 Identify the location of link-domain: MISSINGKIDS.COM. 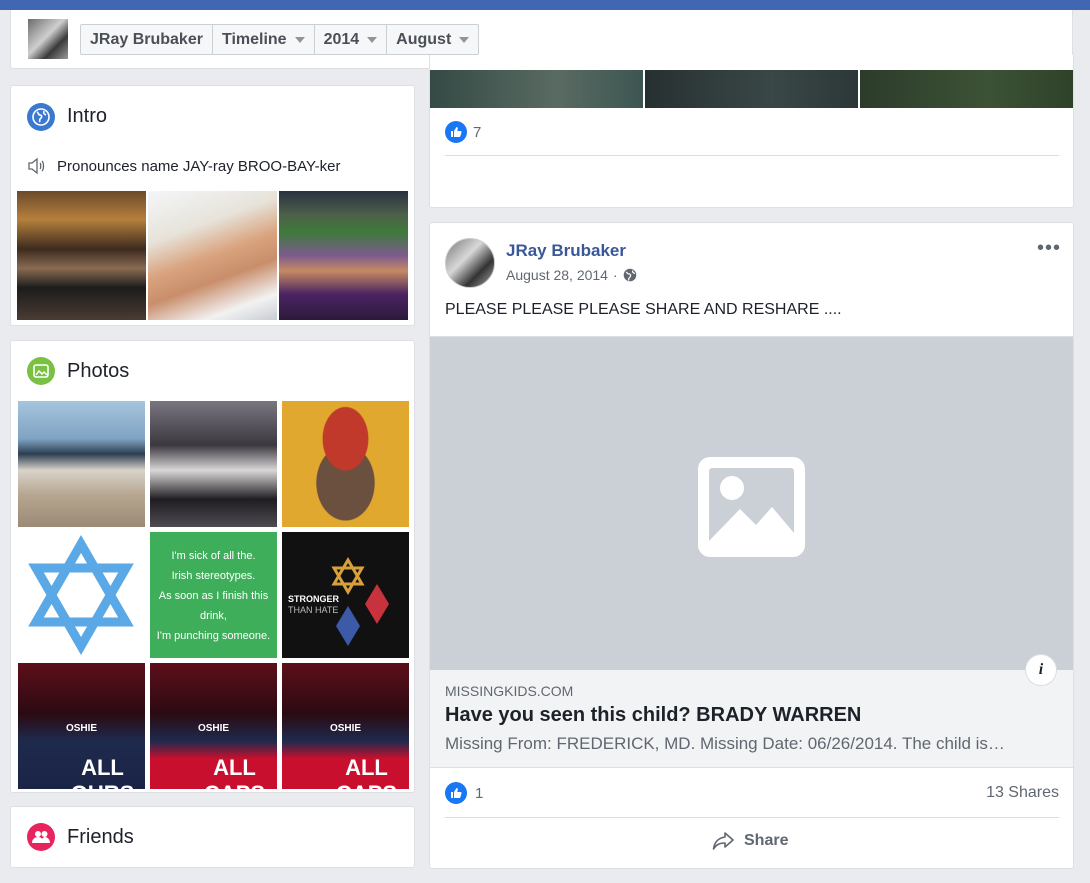
(509, 691).